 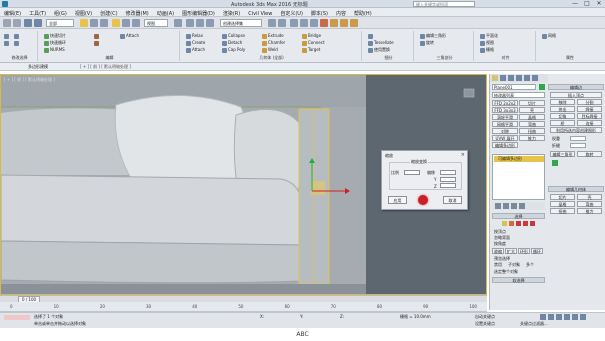 What do you see at coordinates (436, 35) in the screenshot?
I see `edit-triangulation-button: 编辑三角形` at bounding box center [436, 35].